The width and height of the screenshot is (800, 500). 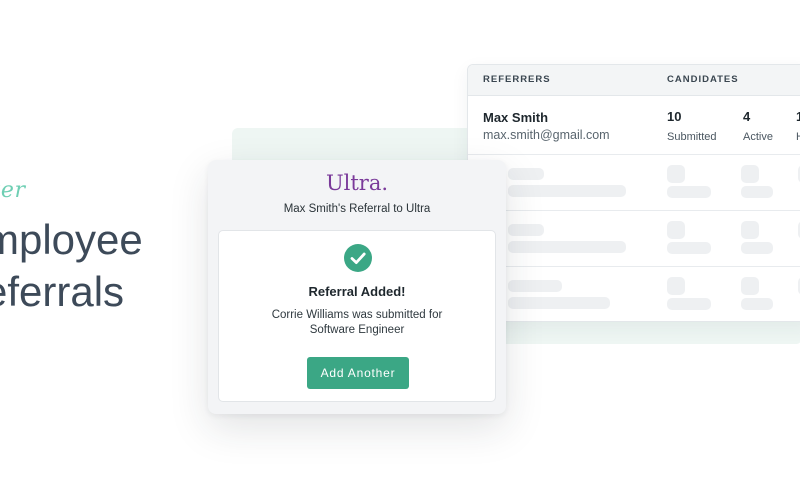 I want to click on modal-subtitle: Max Smith's Referral to Ultra, so click(x=357, y=209).